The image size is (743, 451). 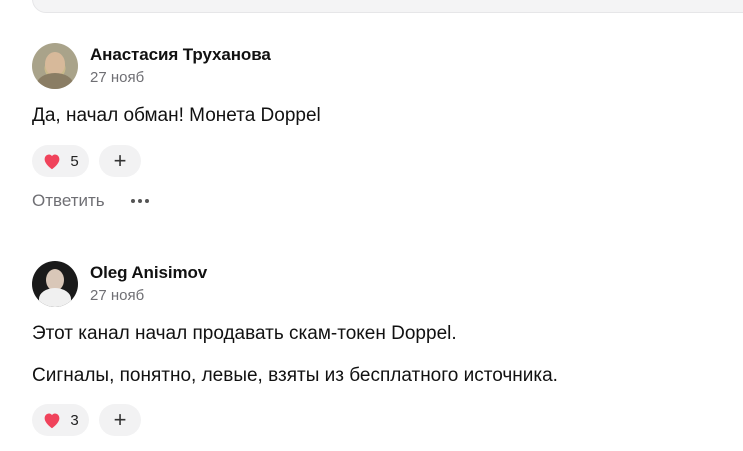 What do you see at coordinates (387, 6) in the screenshot?
I see `comment-input-box` at bounding box center [387, 6].